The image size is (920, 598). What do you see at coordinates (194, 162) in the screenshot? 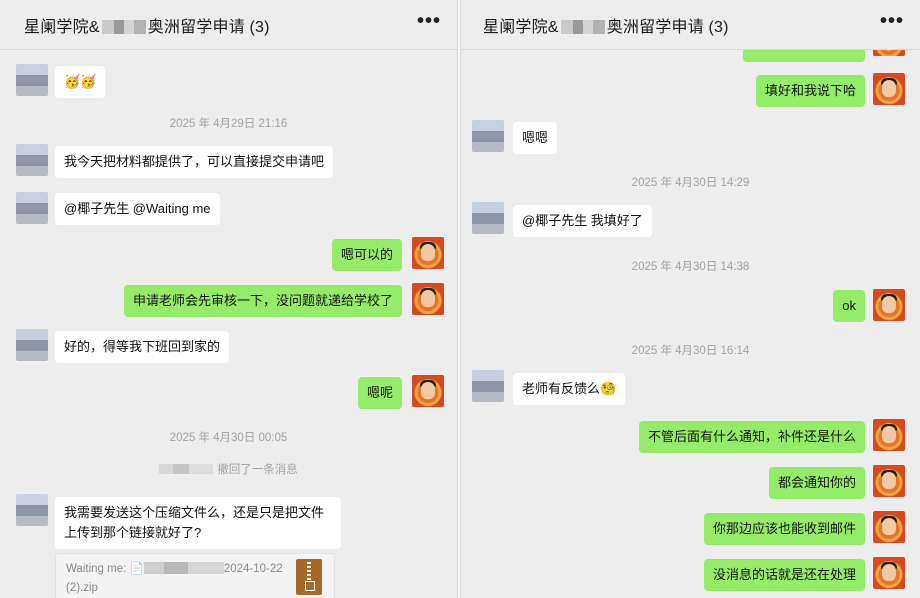
I see `message-bubble-incoming: 我今天把材料都提供了，可以直接提交申请吧` at bounding box center [194, 162].